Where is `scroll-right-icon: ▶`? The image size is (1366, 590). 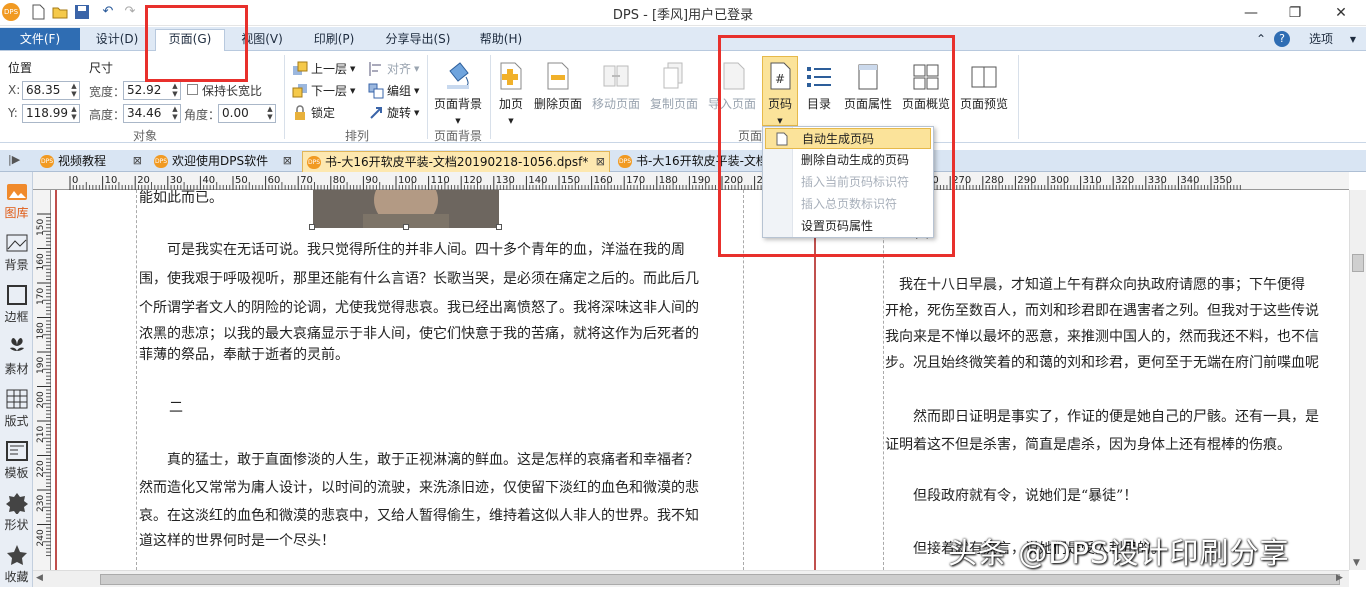
scroll-right-icon: ▶ is located at coordinates (1339, 578).